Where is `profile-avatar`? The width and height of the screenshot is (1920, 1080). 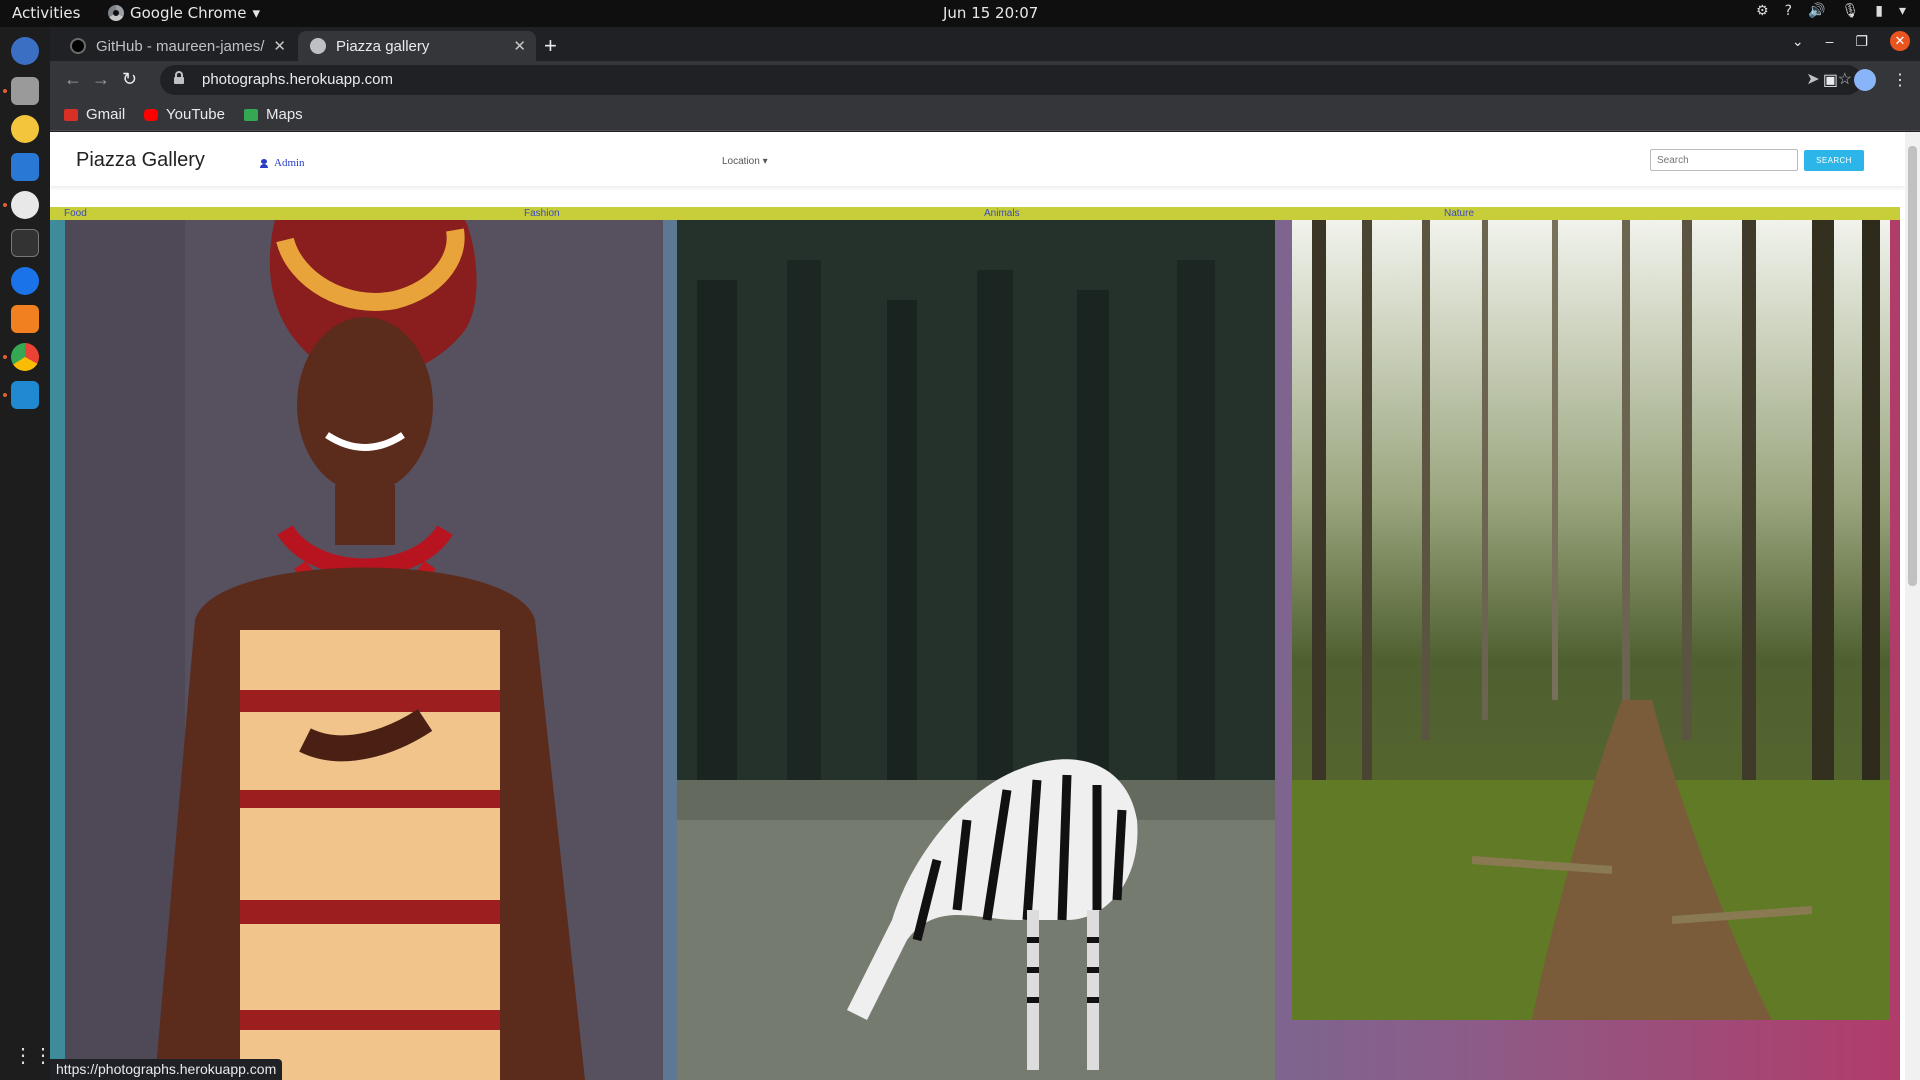
profile-avatar is located at coordinates (1865, 80).